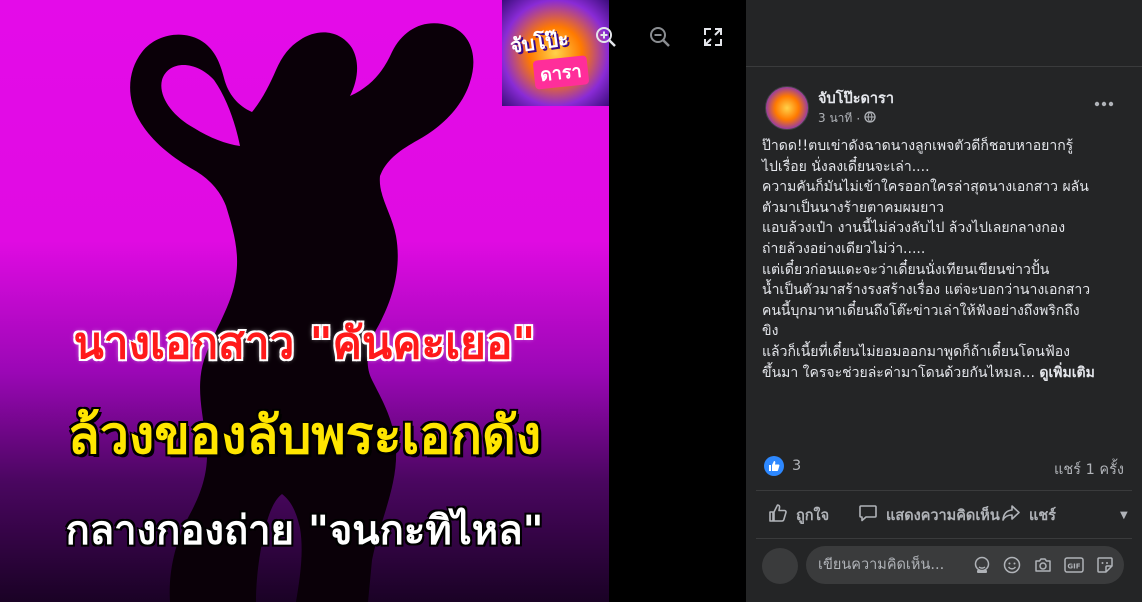 The height and width of the screenshot is (602, 1142). What do you see at coordinates (1105, 565) in the screenshot?
I see `sticker-icon` at bounding box center [1105, 565].